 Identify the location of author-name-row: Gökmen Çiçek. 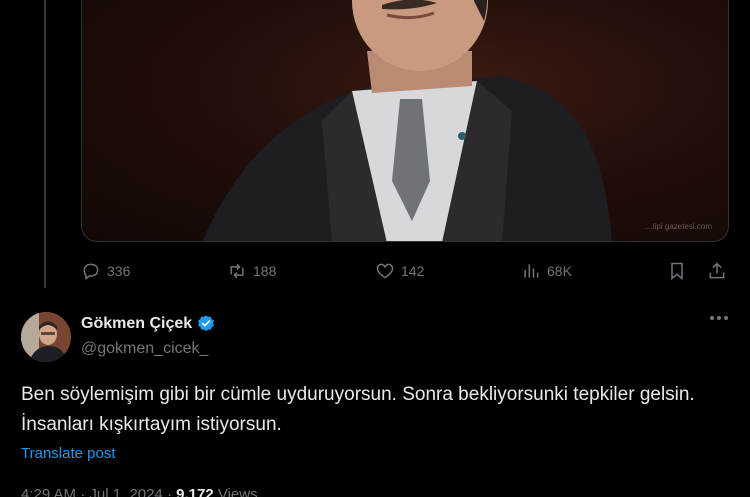
(148, 324).